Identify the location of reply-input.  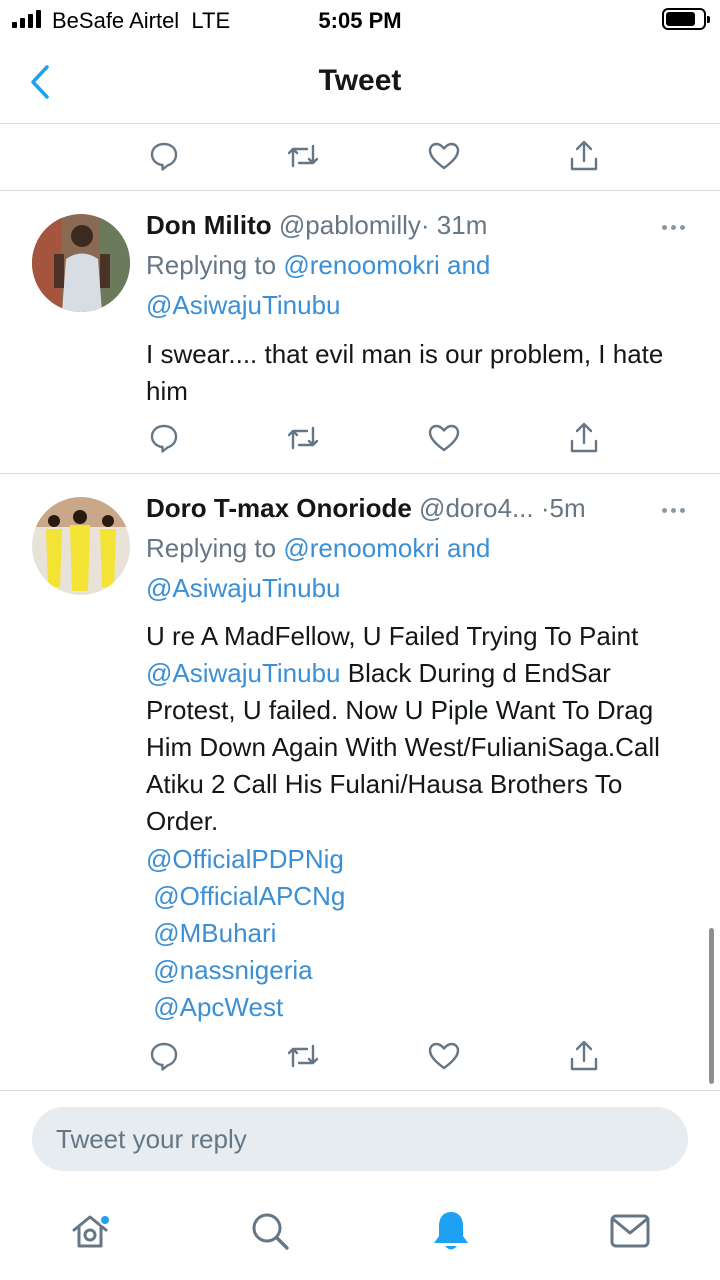
(360, 1139).